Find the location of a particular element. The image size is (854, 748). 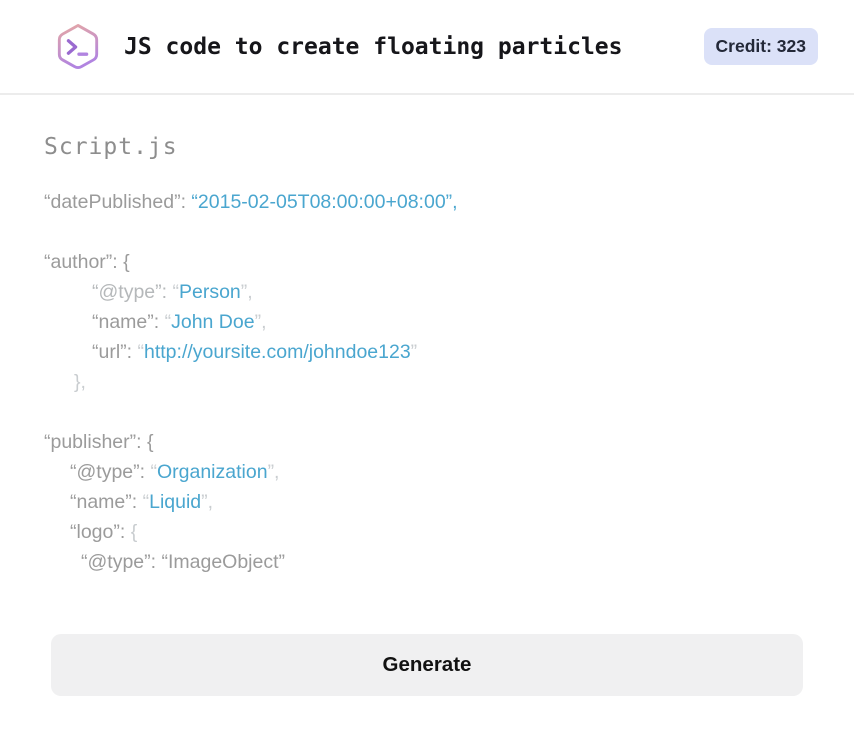

code-token: “2015-02-05T08:00:00+08:00”, is located at coordinates (324, 202).